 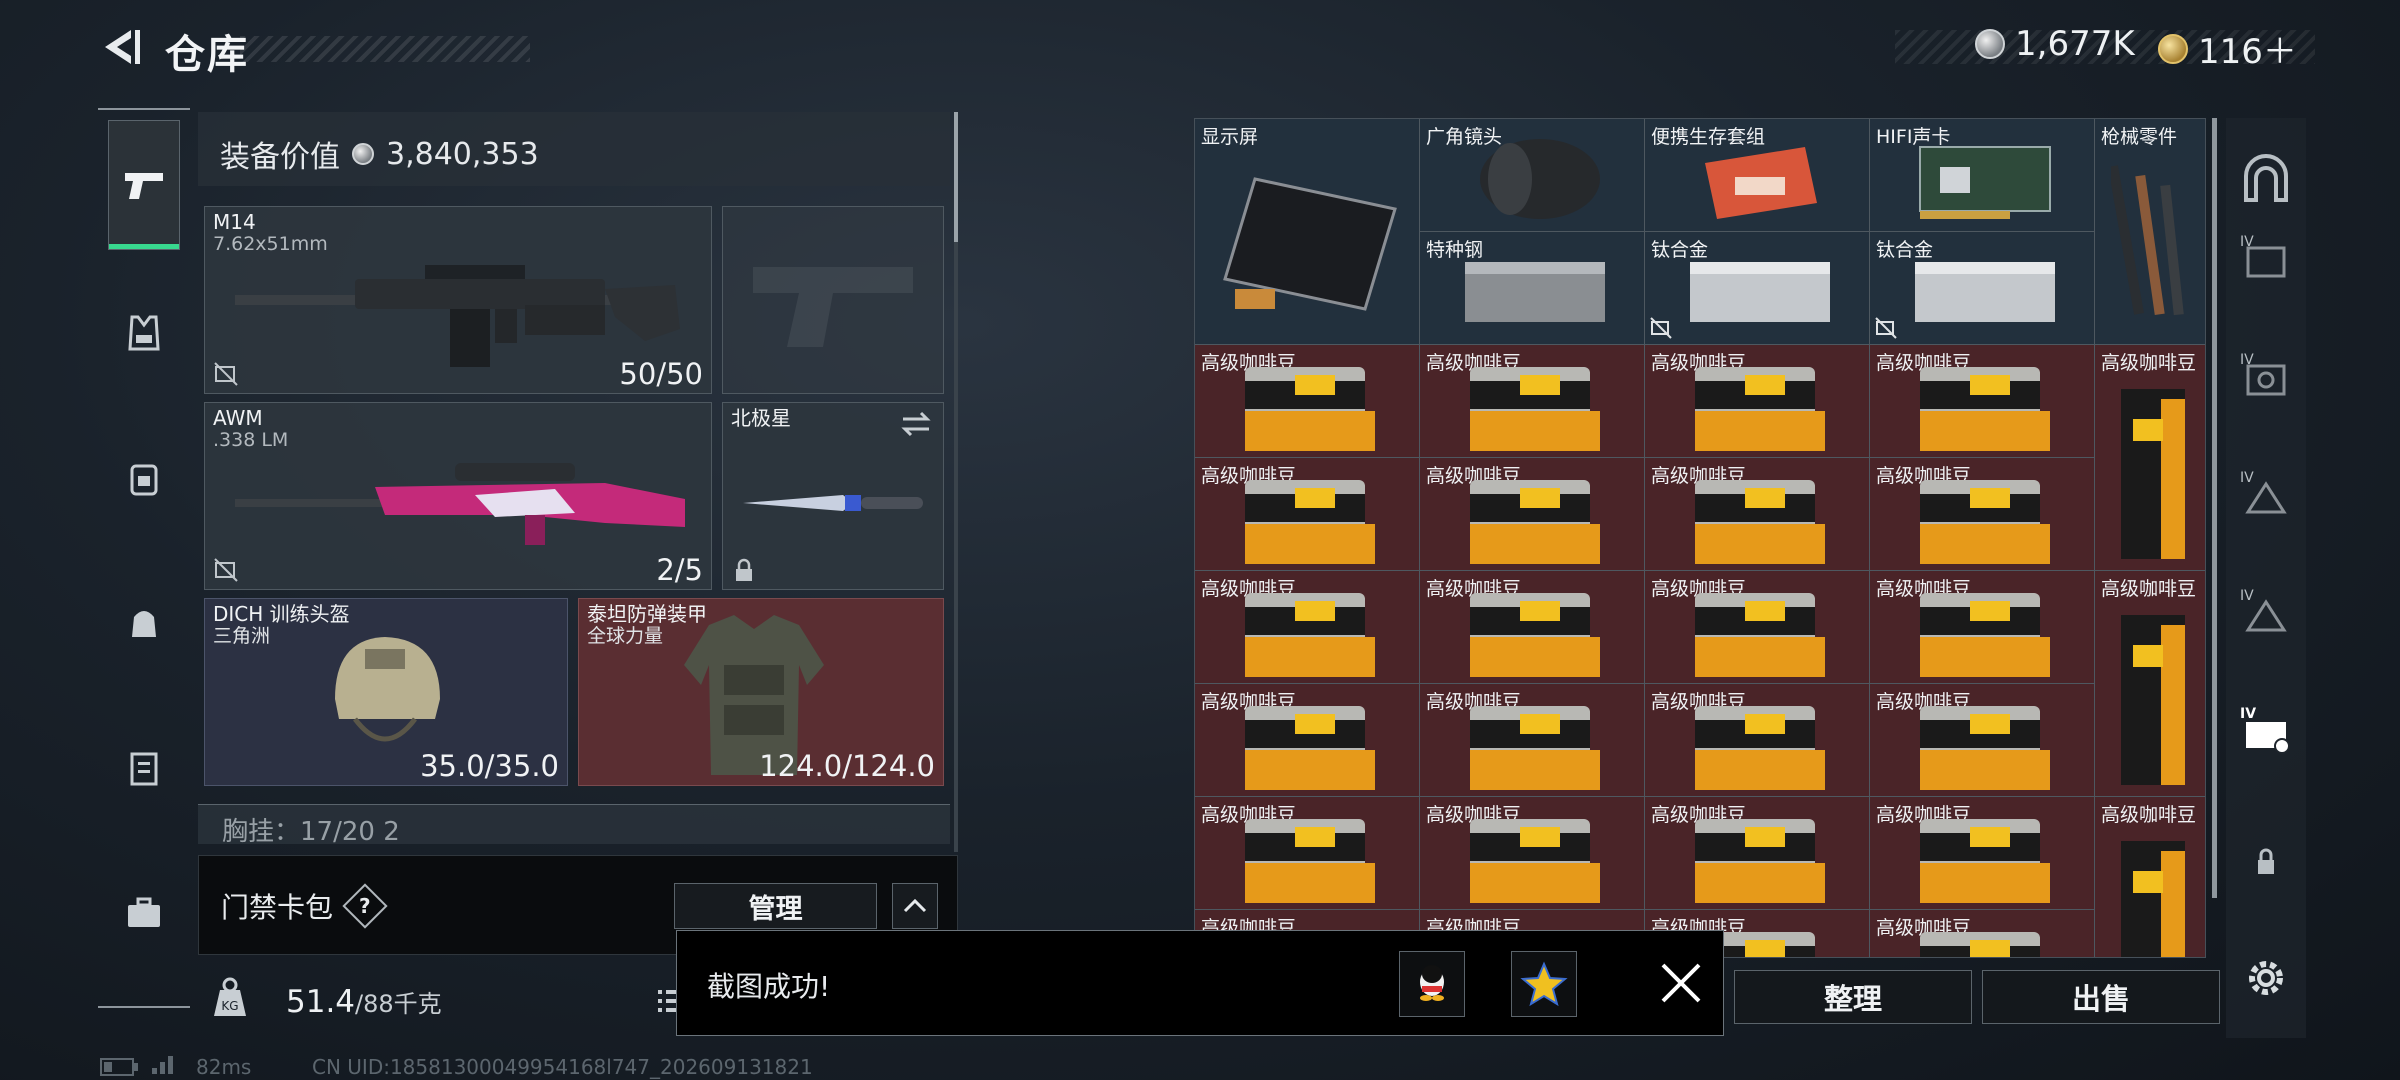 I want to click on steel-bar-image, so click(x=1535, y=292).